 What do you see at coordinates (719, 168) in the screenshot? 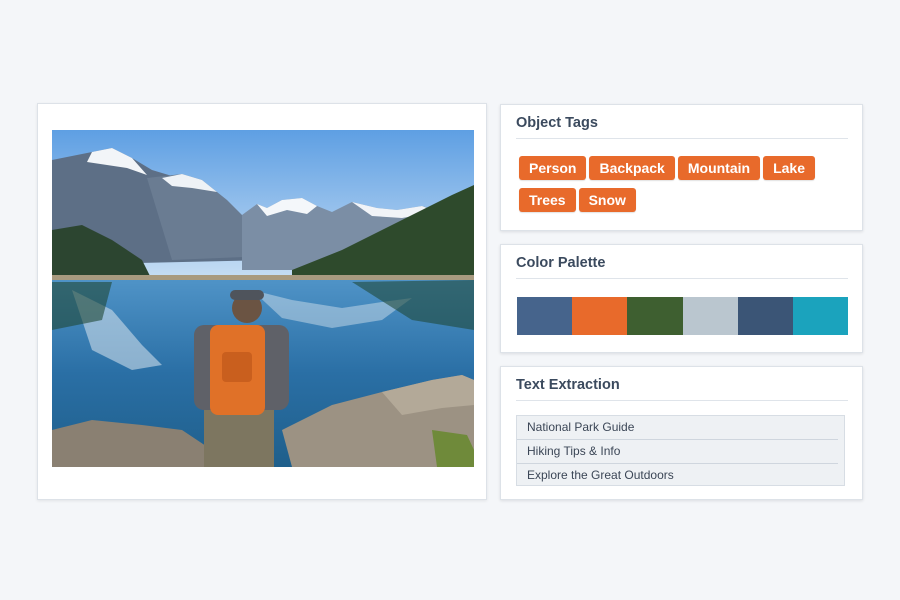
I see `tag-mountain: Mountain` at bounding box center [719, 168].